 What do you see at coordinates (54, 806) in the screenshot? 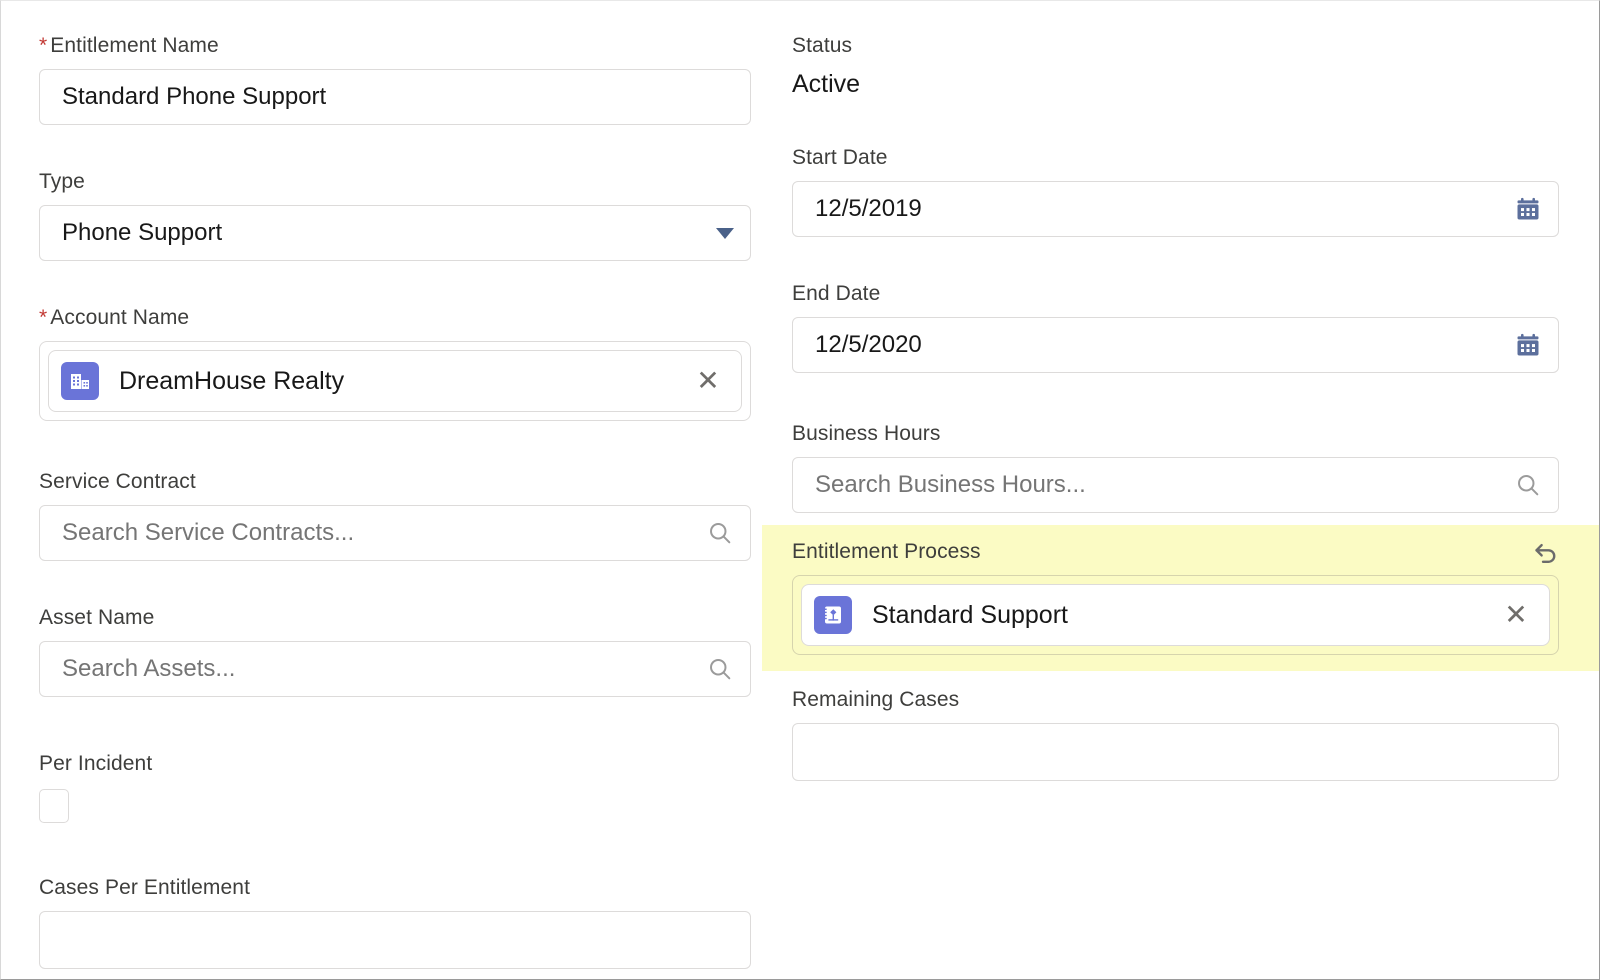
I see `per-incident-checkbox` at bounding box center [54, 806].